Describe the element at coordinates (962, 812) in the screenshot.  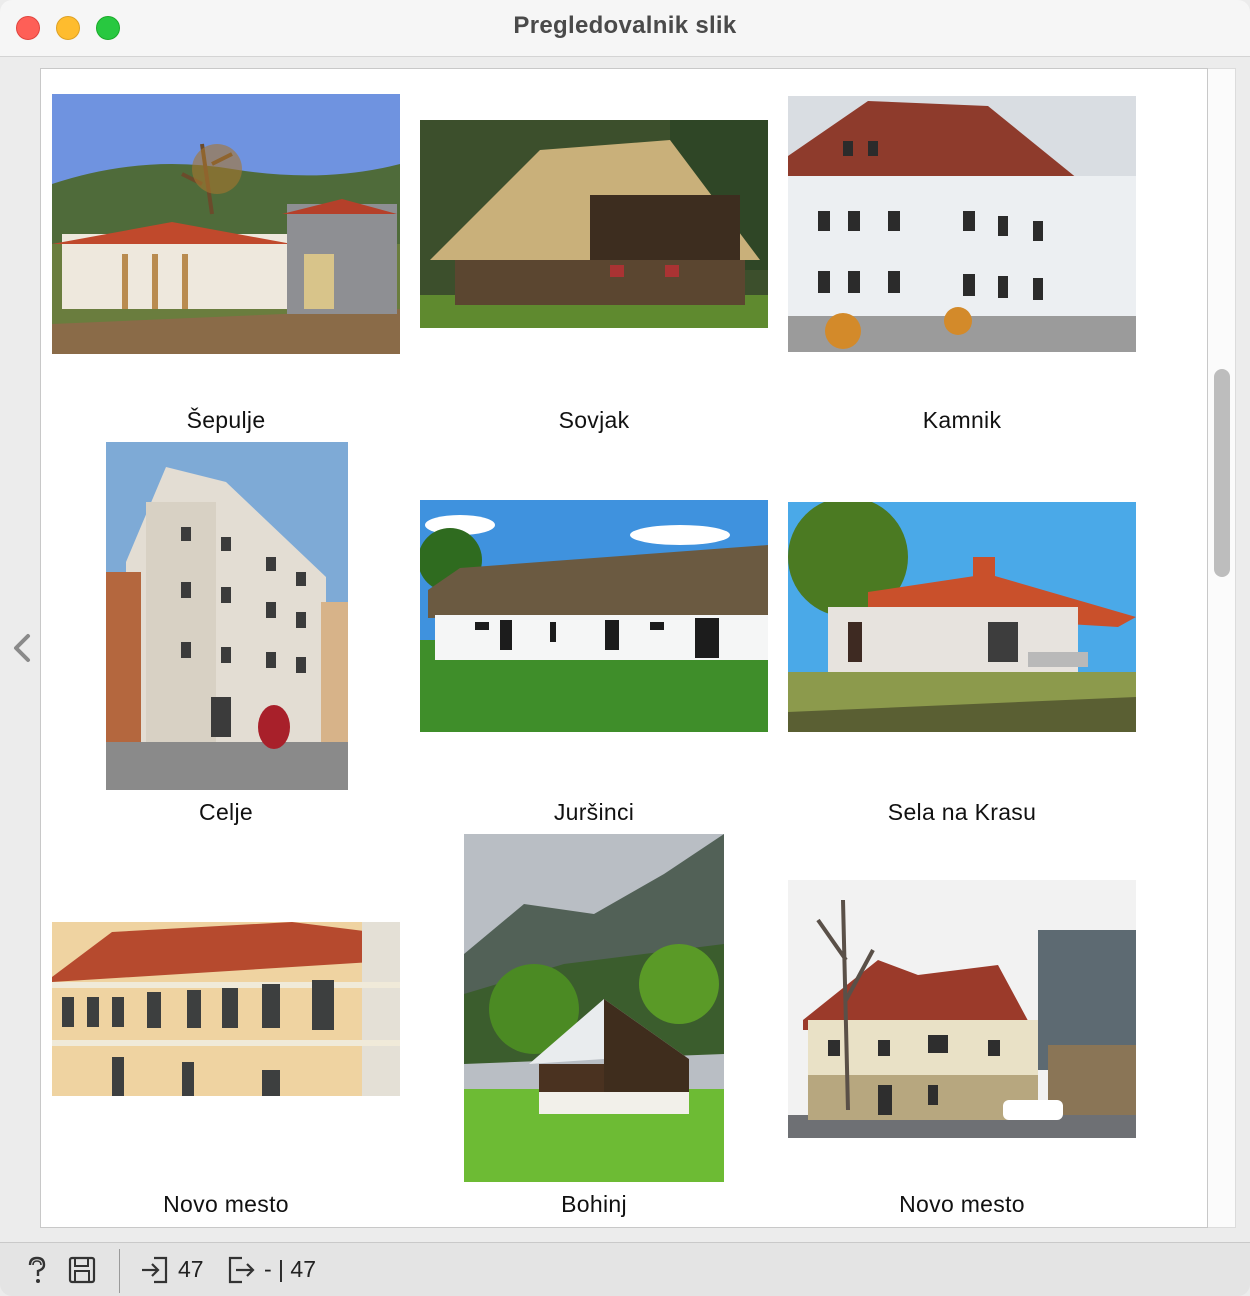
I see `image-caption: Sela na Krasu` at that location.